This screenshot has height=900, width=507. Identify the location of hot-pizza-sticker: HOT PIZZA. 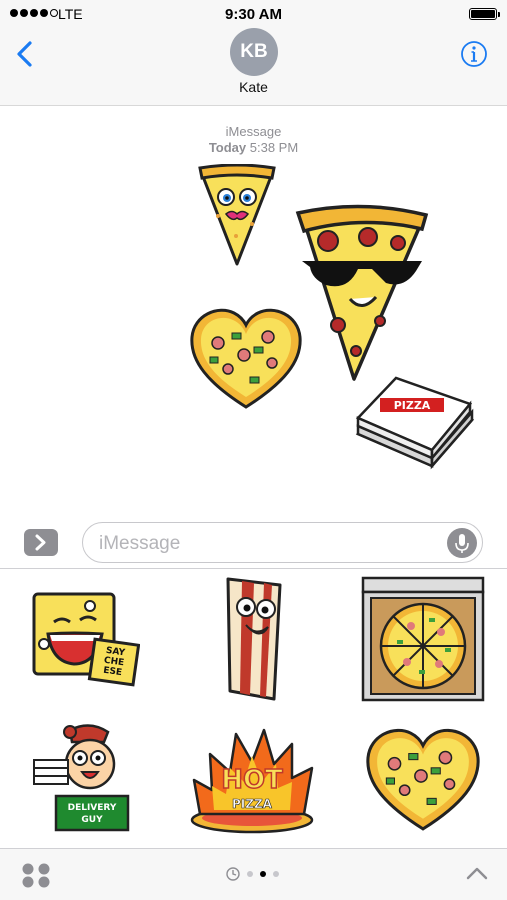
(251, 781).